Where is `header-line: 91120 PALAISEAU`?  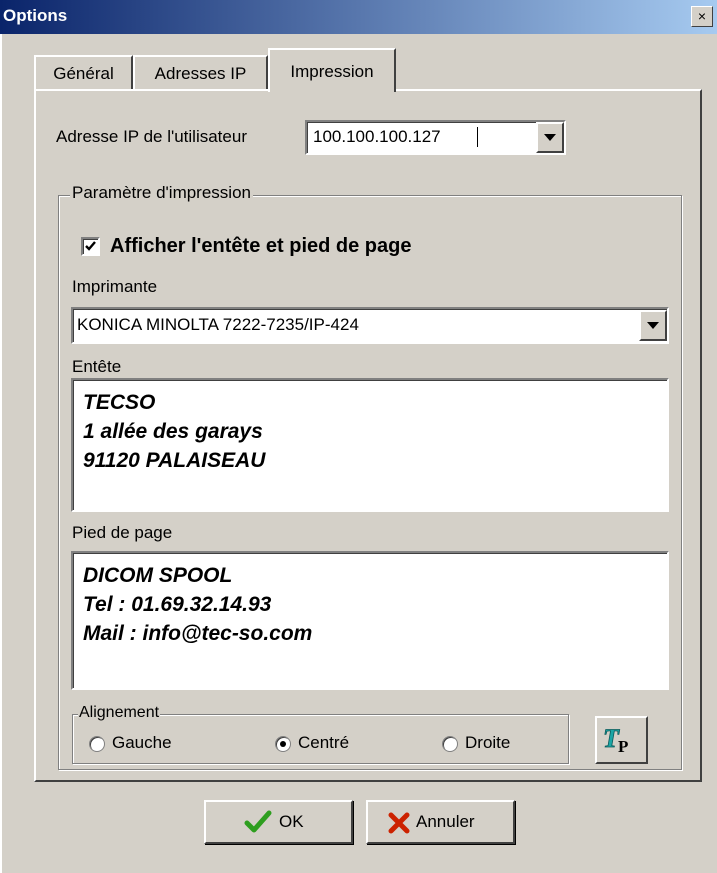 header-line: 91120 PALAISEAU is located at coordinates (174, 460).